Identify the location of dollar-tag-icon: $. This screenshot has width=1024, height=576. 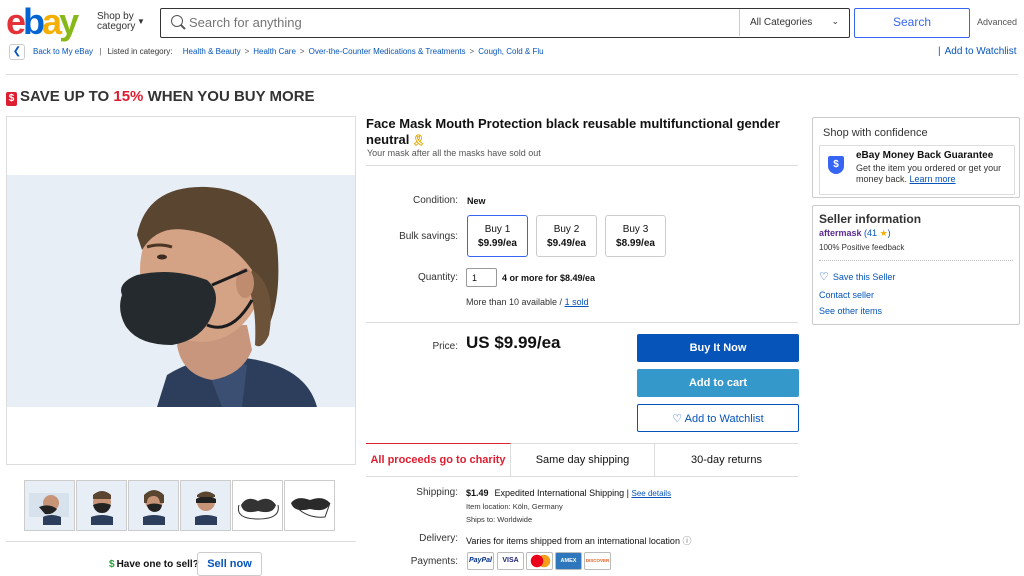
(11, 99).